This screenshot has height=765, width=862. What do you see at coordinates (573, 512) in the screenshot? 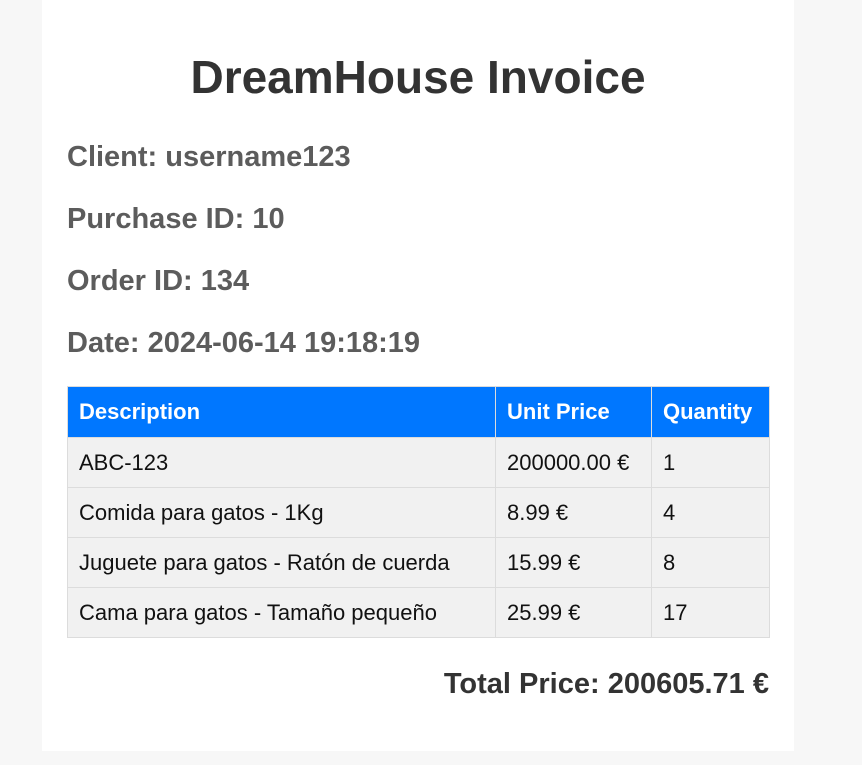
I see `item-unit-price: 8.99 €` at bounding box center [573, 512].